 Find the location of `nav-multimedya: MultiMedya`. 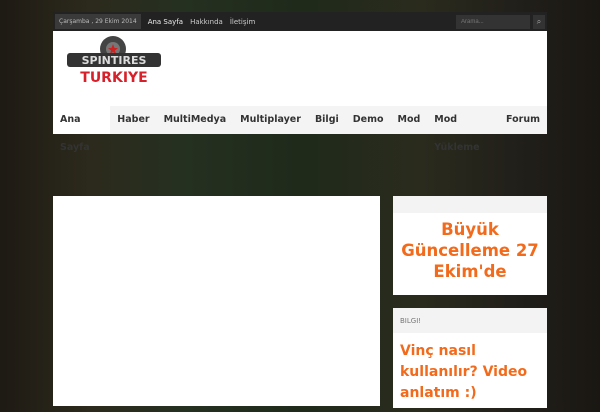

nav-multimedya: MultiMedya is located at coordinates (195, 120).